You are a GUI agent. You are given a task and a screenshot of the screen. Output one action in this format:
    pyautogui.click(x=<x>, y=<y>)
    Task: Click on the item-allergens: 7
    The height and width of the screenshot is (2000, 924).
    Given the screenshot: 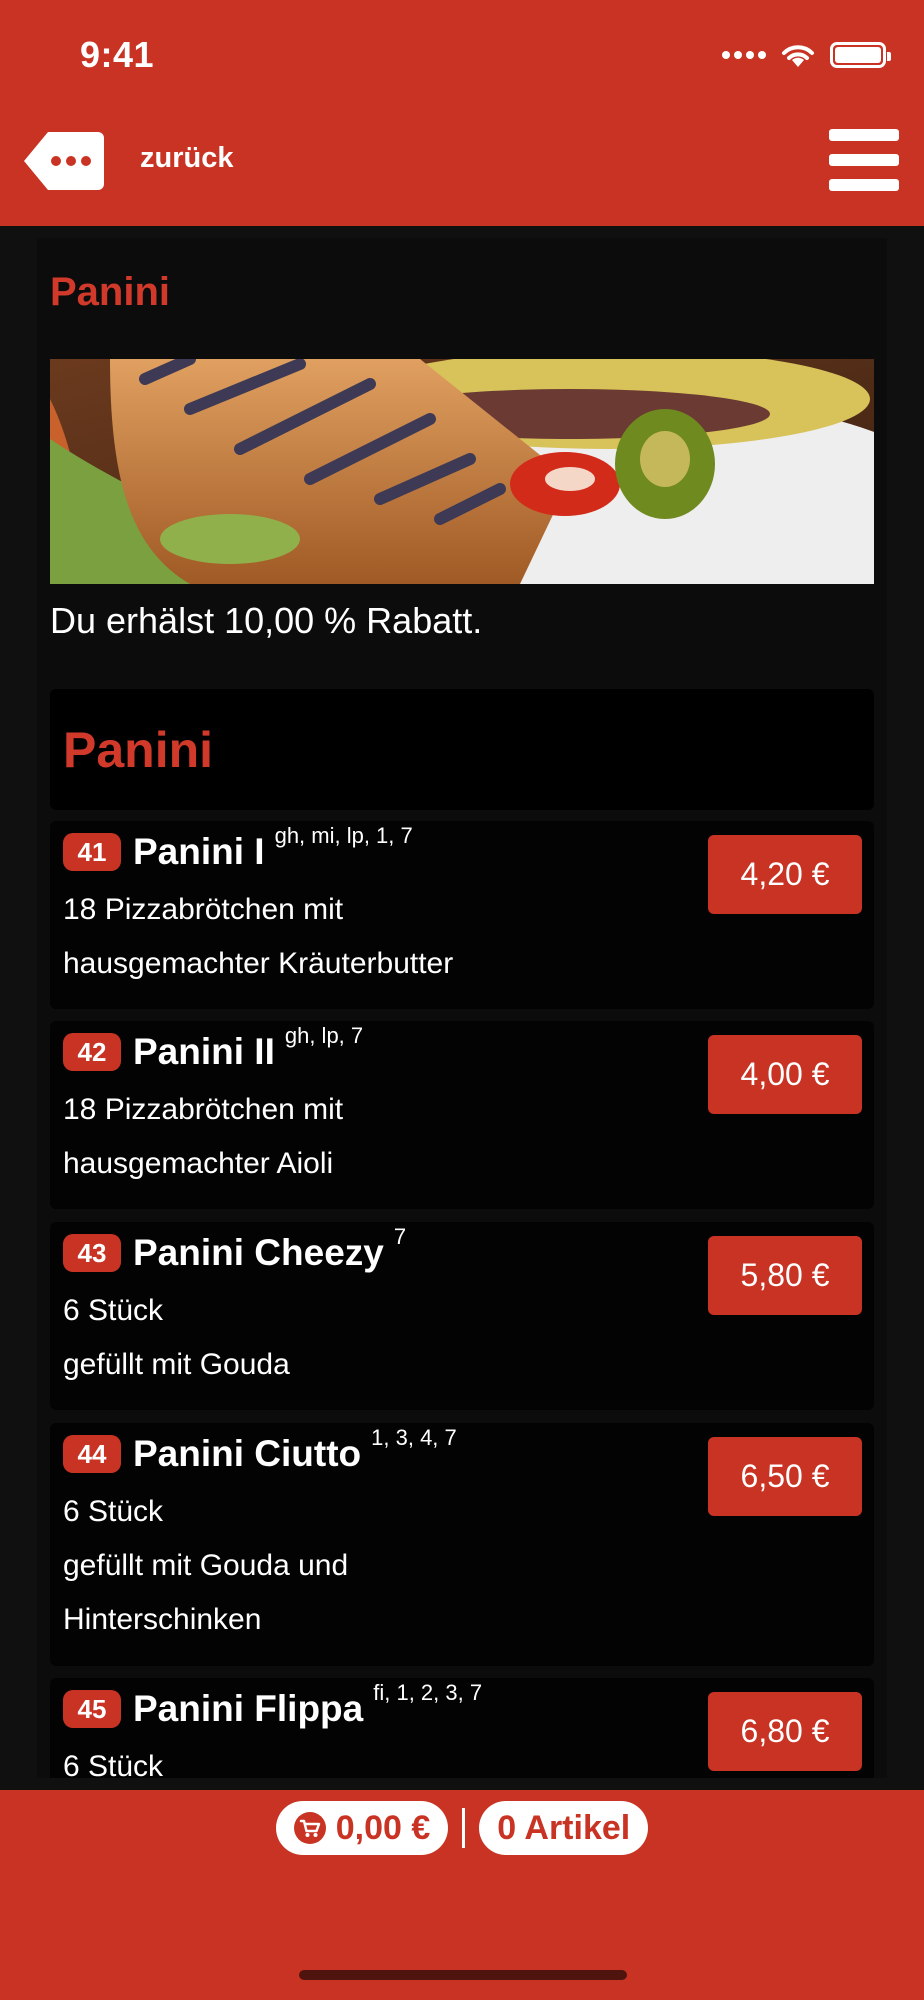 What is the action you would take?
    pyautogui.click(x=400, y=1236)
    